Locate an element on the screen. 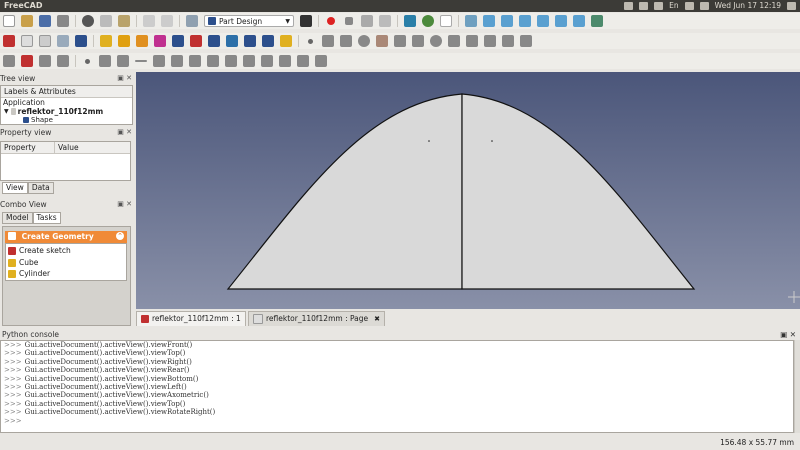 The image size is (800, 450). point-icon is located at coordinates (310, 41).